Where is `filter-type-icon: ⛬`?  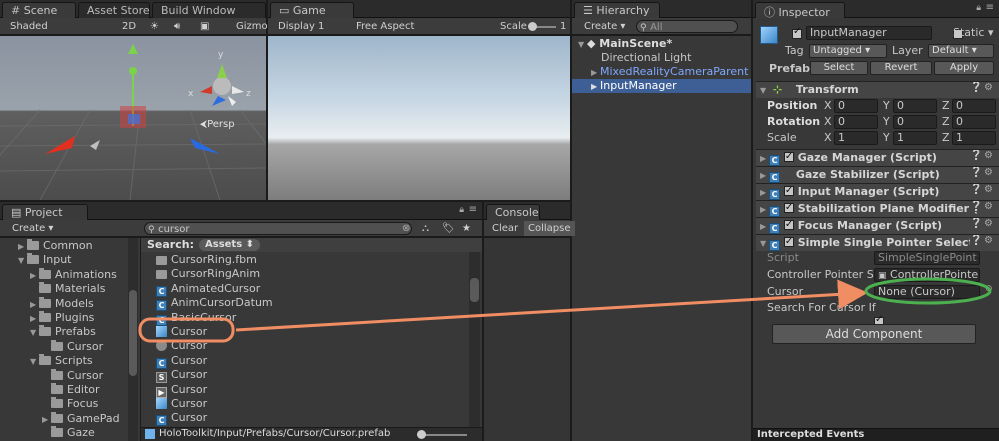 filter-type-icon: ⛬ is located at coordinates (425, 228).